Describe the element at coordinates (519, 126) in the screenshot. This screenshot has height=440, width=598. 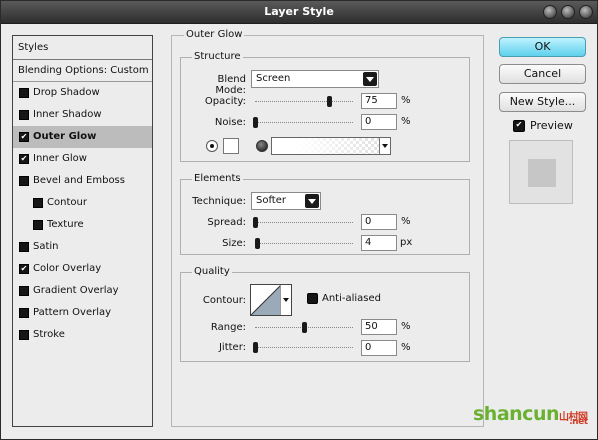
I see `preview-checkbox: ✔` at that location.